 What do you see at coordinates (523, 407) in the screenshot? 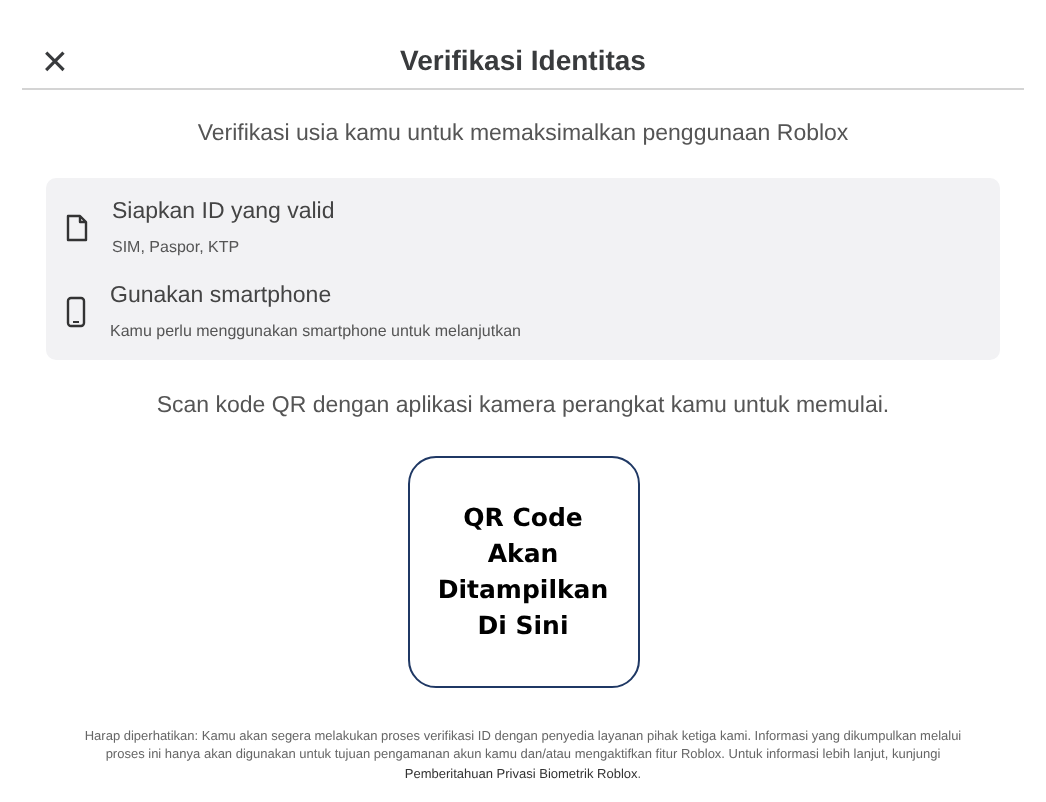
I see `instruction-text: Scan kode QR dengan aplikasi kamera perangkat kamu untuk memulai.` at bounding box center [523, 407].